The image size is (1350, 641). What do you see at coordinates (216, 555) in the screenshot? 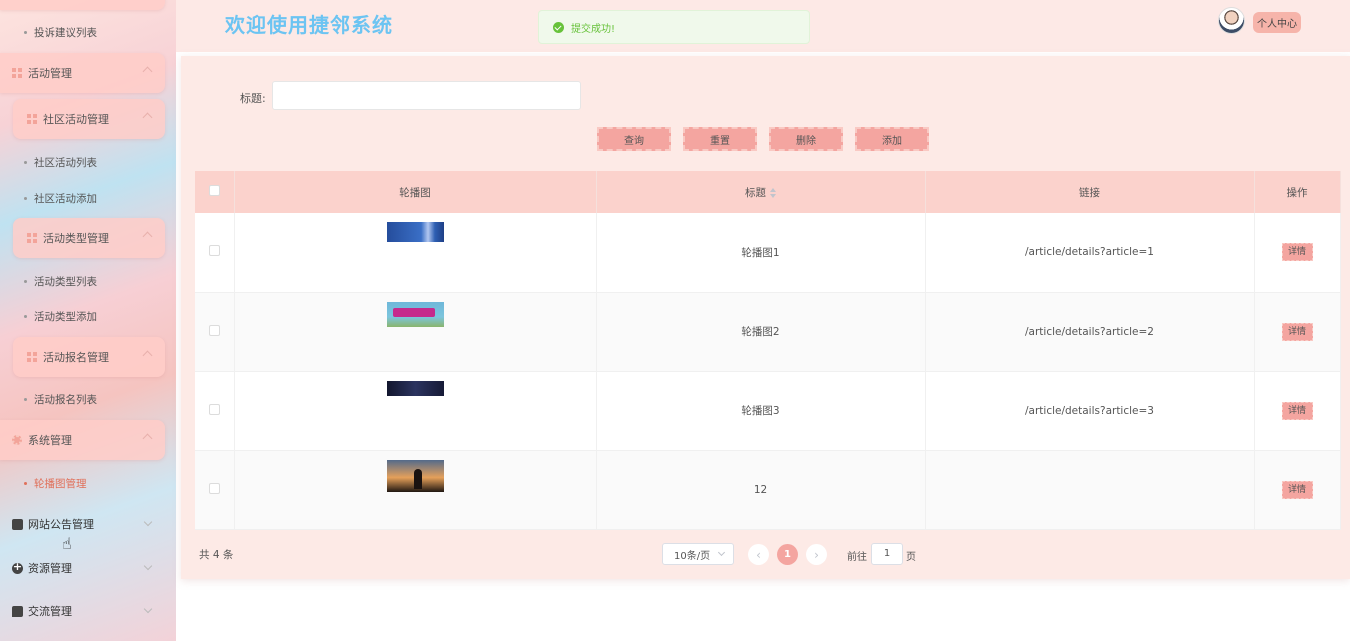
I see `total-count: 共 4 条` at bounding box center [216, 555].